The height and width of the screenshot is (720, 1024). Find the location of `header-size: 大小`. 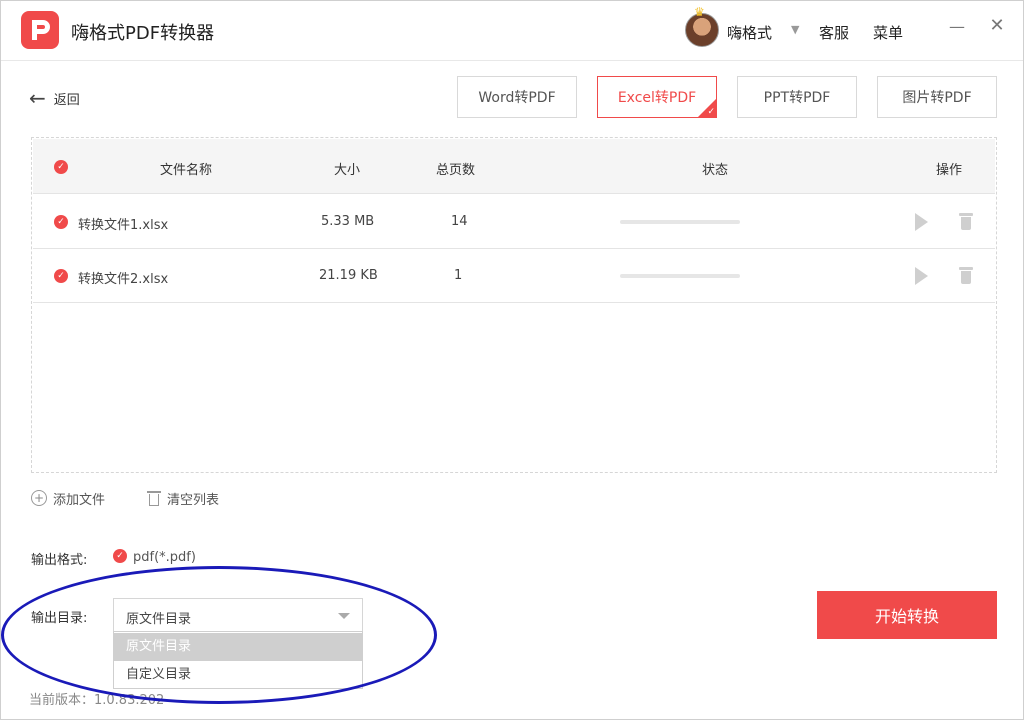

header-size: 大小 is located at coordinates (347, 170).